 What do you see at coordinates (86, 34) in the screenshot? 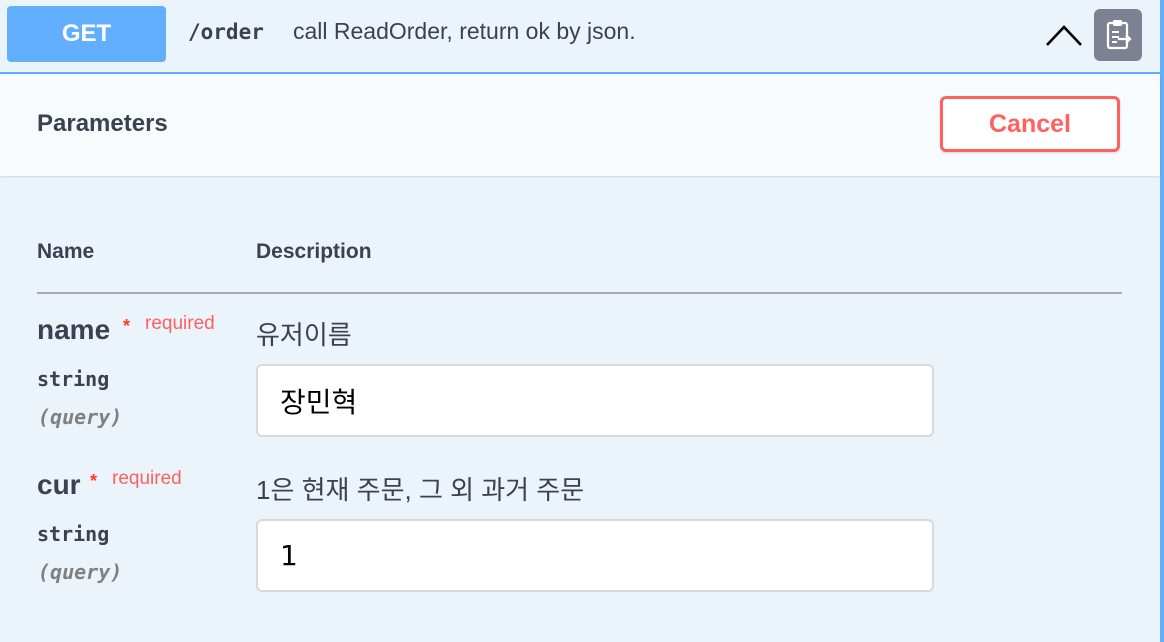
I see `method-badge: GET` at bounding box center [86, 34].